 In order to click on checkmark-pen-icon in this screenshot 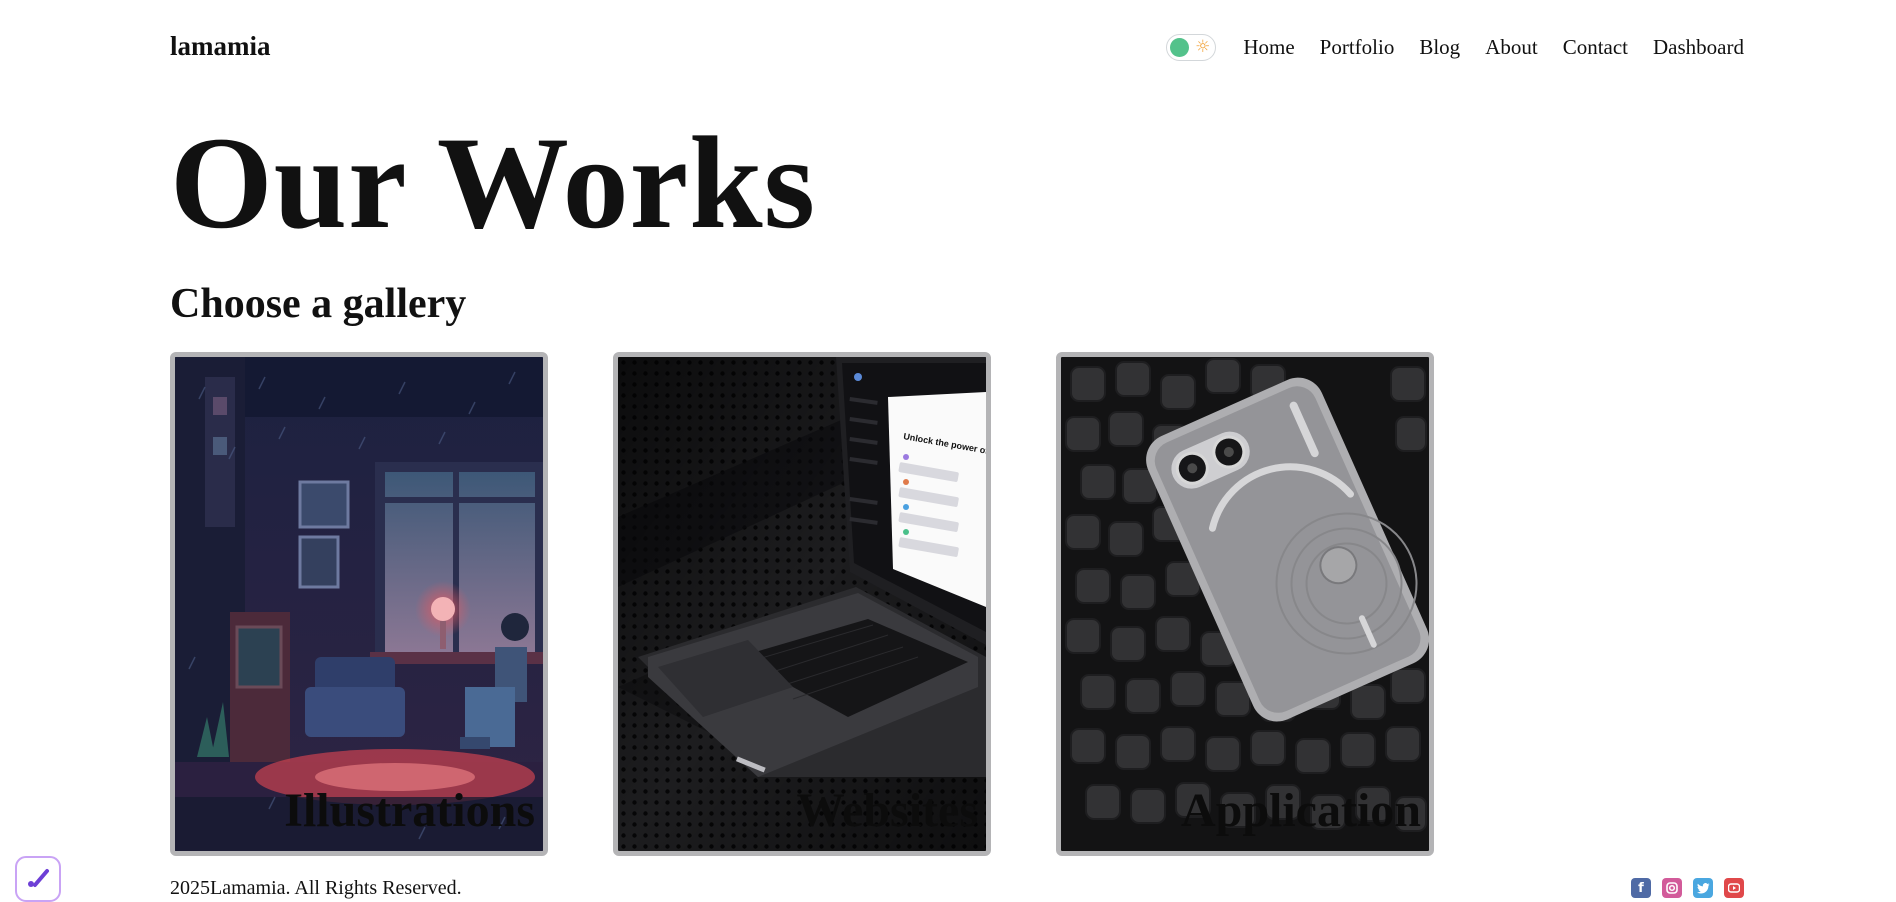, I will do `click(38, 878)`.